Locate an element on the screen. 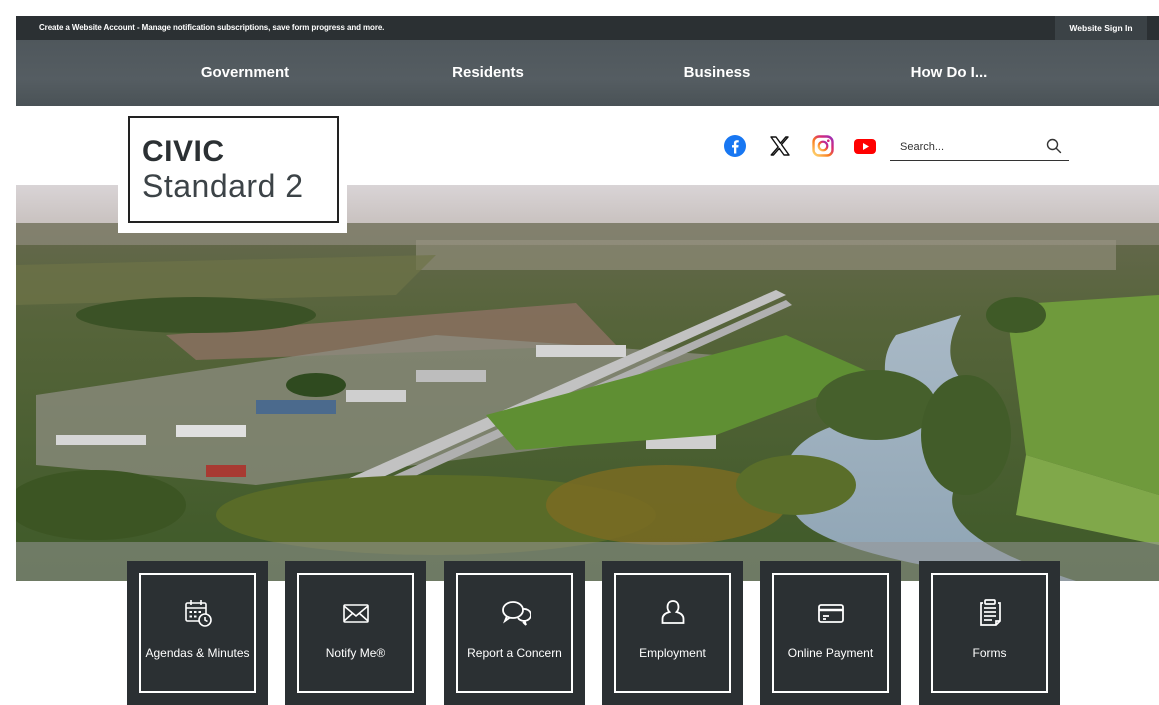 The width and height of the screenshot is (1159, 705). quick-link-report-concern: Report a Concern is located at coordinates (514, 633).